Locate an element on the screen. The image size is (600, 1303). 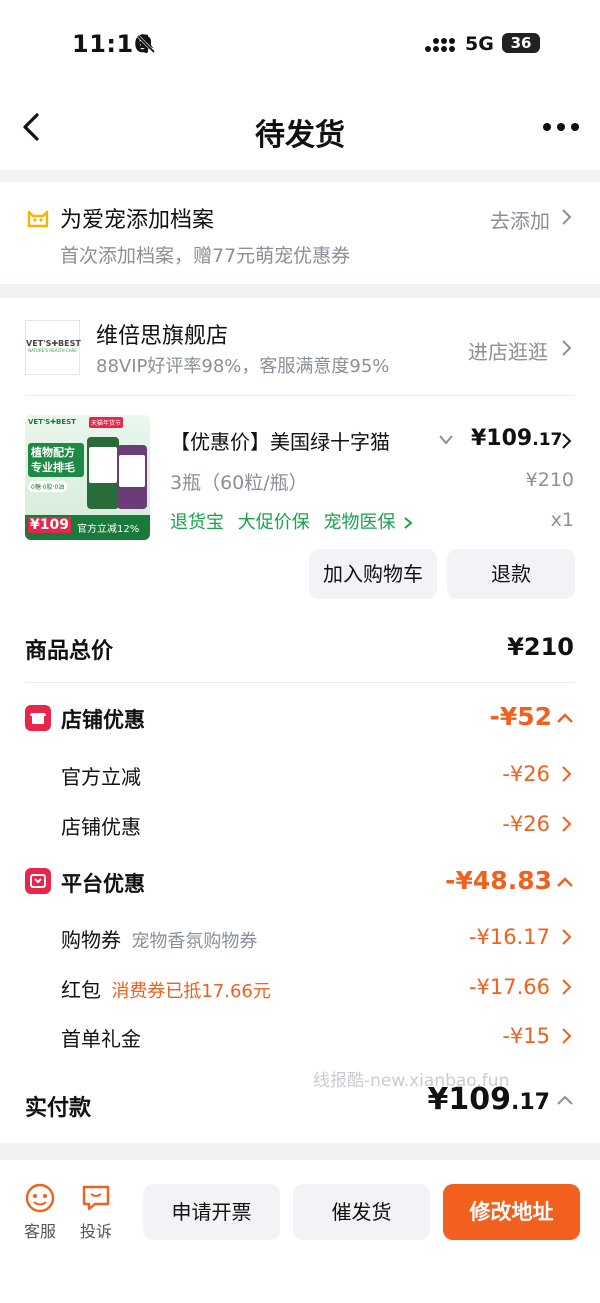
chevron-down-icon is located at coordinates (446, 440).